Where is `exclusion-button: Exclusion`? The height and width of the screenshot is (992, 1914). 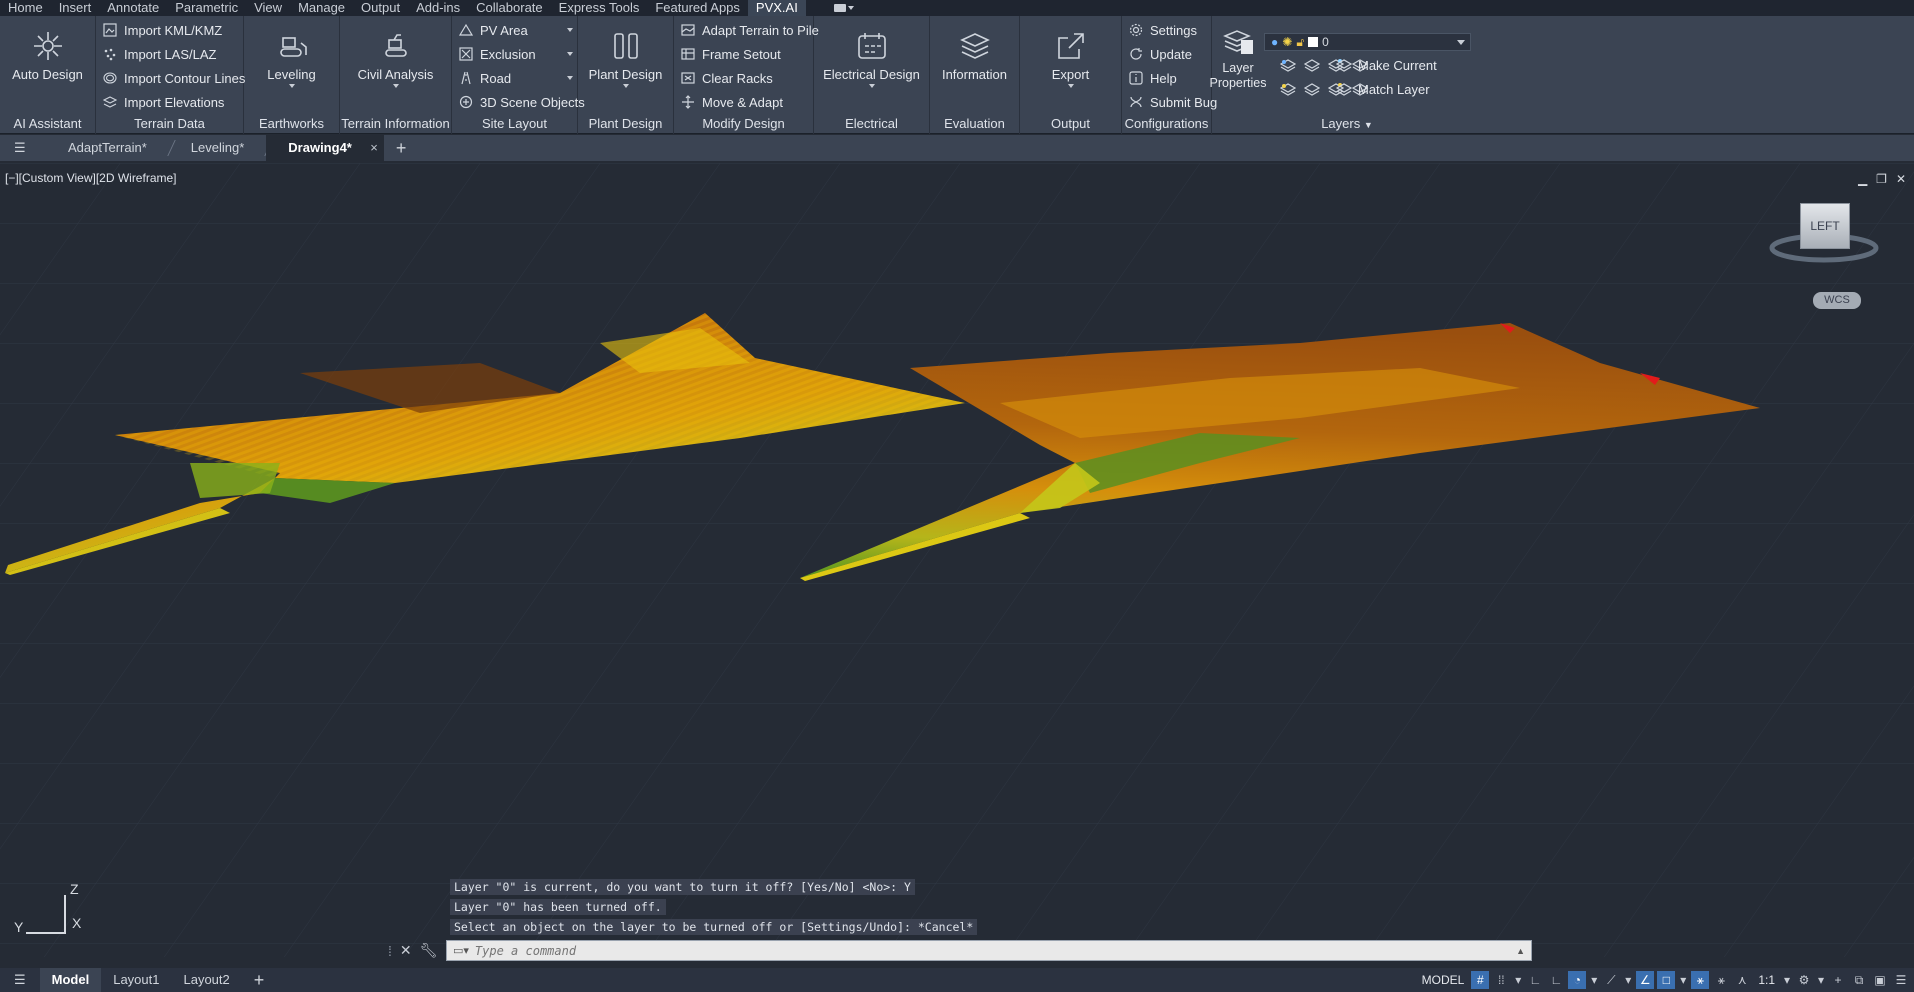 exclusion-button: Exclusion is located at coordinates (515, 54).